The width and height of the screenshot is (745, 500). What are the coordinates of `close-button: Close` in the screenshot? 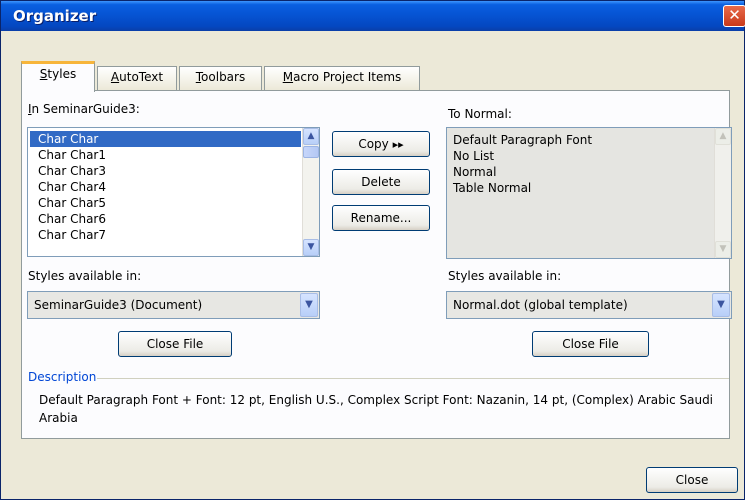 It's located at (692, 480).